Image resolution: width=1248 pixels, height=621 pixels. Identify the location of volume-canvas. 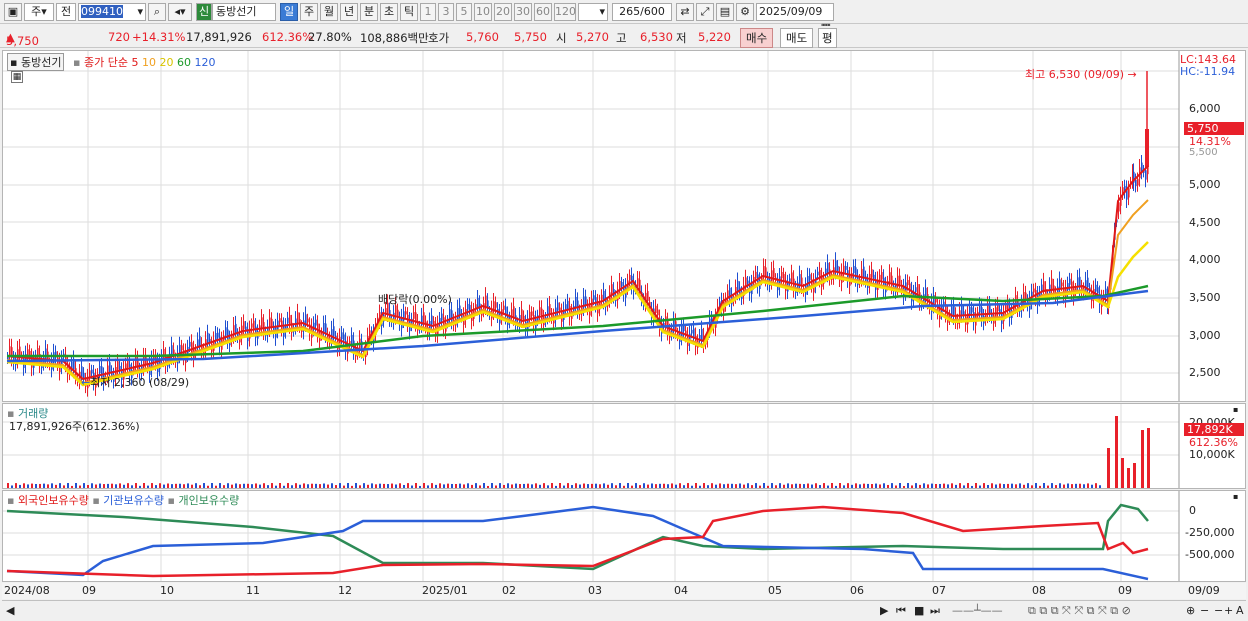
(624, 446).